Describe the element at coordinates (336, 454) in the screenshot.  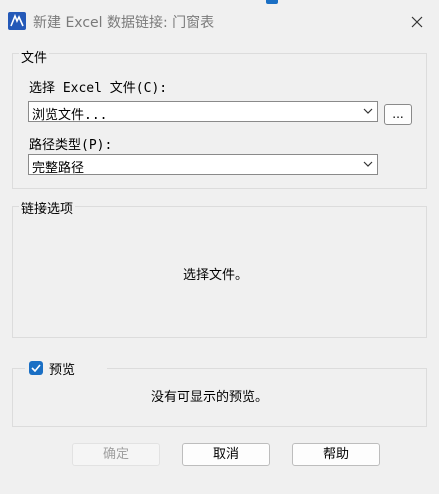
I see `help-button: 帮助` at that location.